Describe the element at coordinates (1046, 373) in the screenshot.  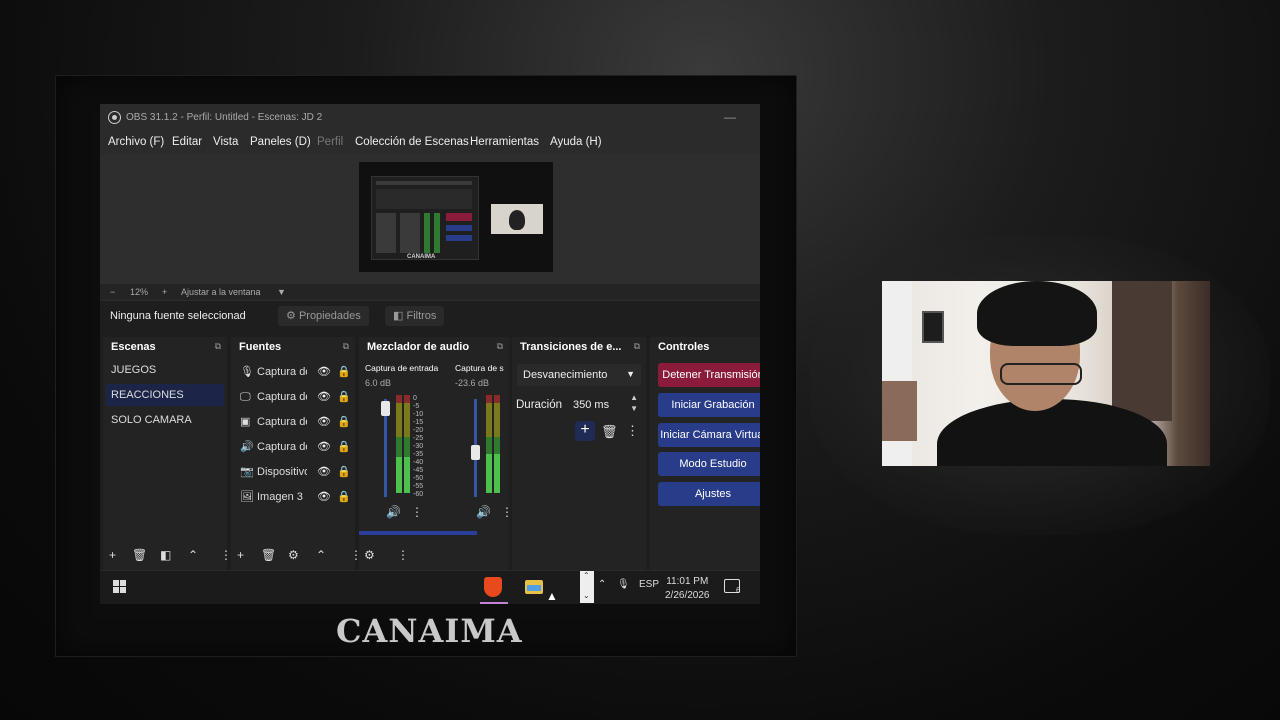
I see `webcam-feed` at that location.